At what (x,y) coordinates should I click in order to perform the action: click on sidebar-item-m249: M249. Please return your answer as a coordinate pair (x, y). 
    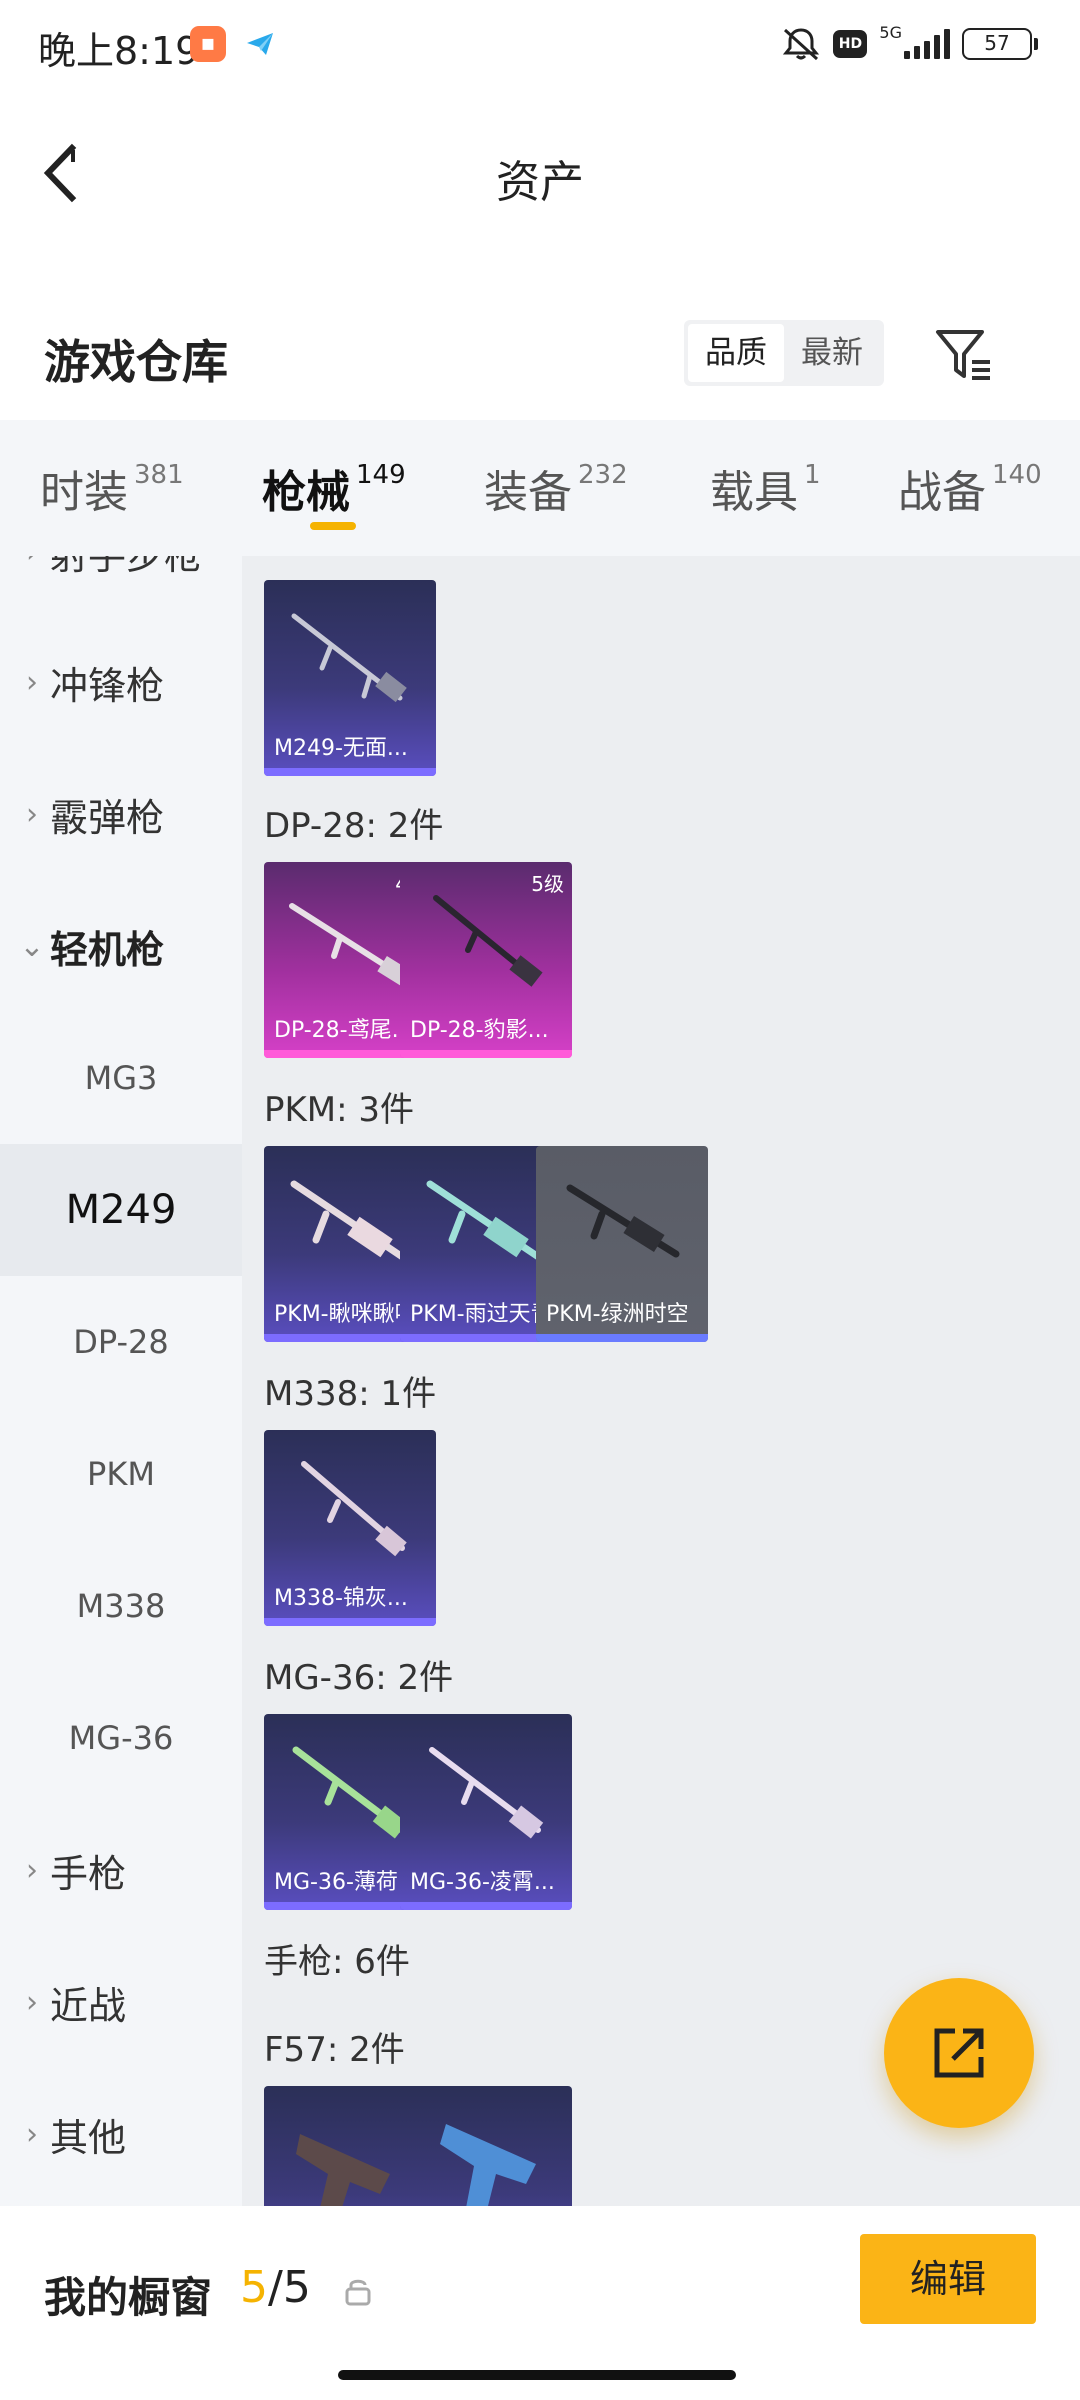
    Looking at the image, I should click on (121, 1210).